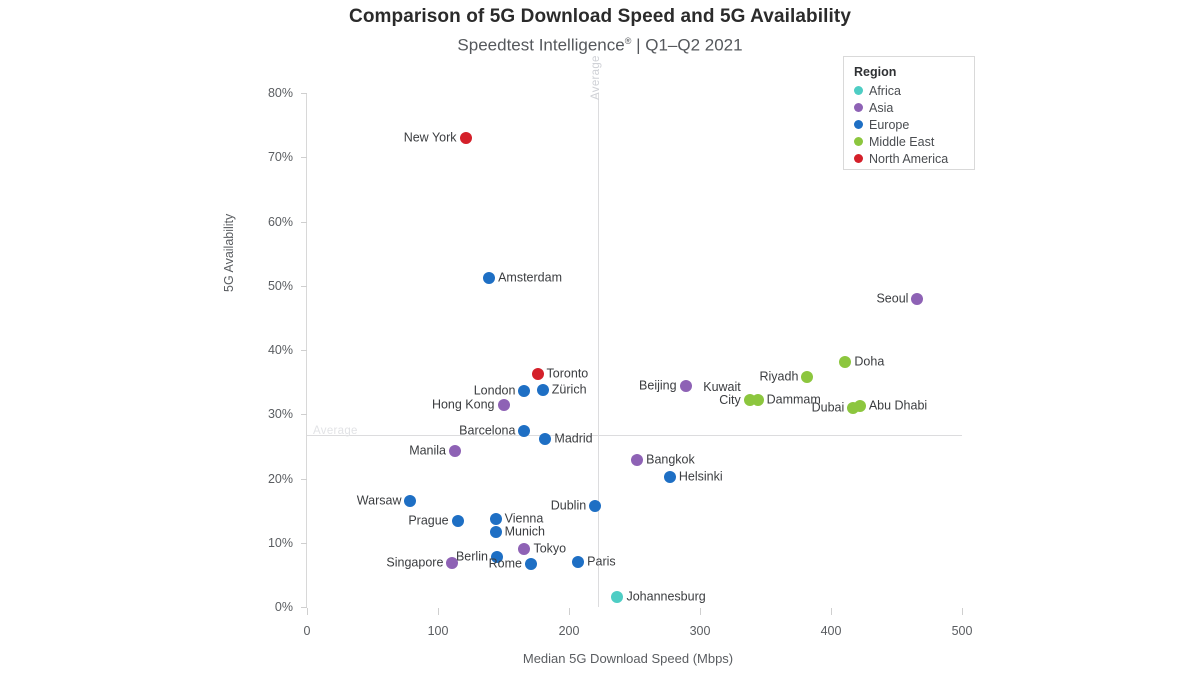 The height and width of the screenshot is (675, 1200). I want to click on data-point-label-abu-dhabi: Abu Dhabi, so click(898, 405).